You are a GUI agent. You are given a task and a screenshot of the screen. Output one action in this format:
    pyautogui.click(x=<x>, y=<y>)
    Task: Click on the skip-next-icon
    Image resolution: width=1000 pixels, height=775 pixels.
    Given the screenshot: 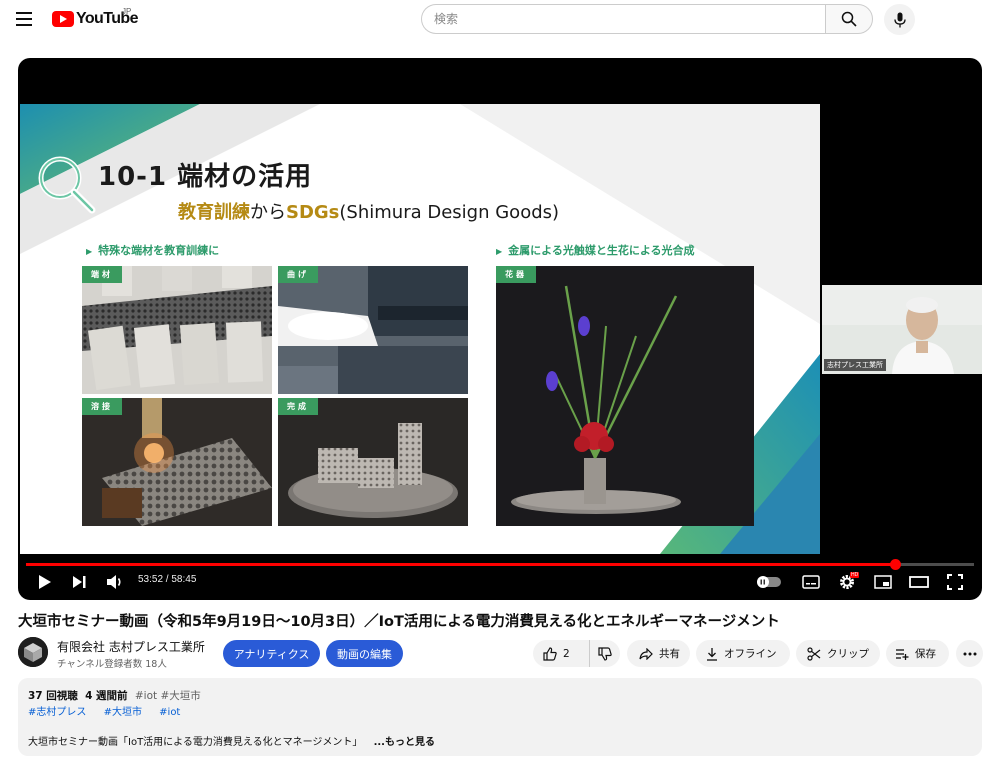 What is the action you would take?
    pyautogui.click(x=79, y=582)
    